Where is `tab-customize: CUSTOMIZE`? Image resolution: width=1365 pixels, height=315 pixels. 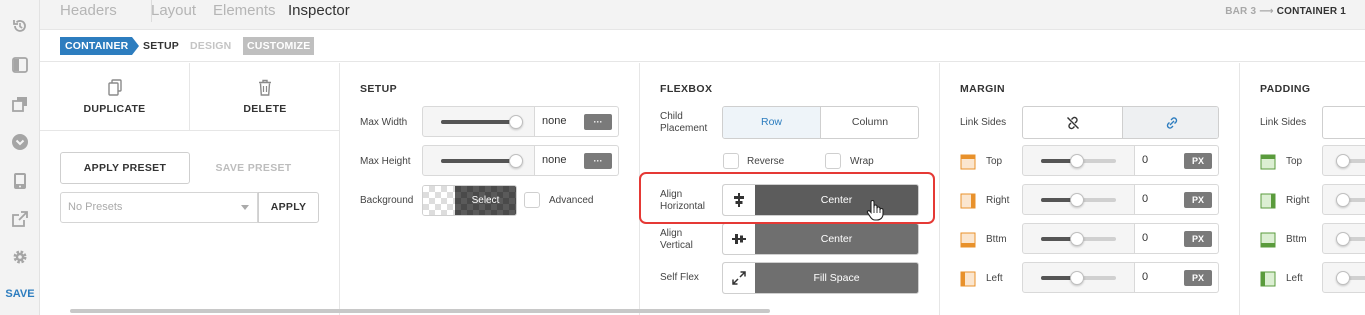 tab-customize: CUSTOMIZE is located at coordinates (279, 46).